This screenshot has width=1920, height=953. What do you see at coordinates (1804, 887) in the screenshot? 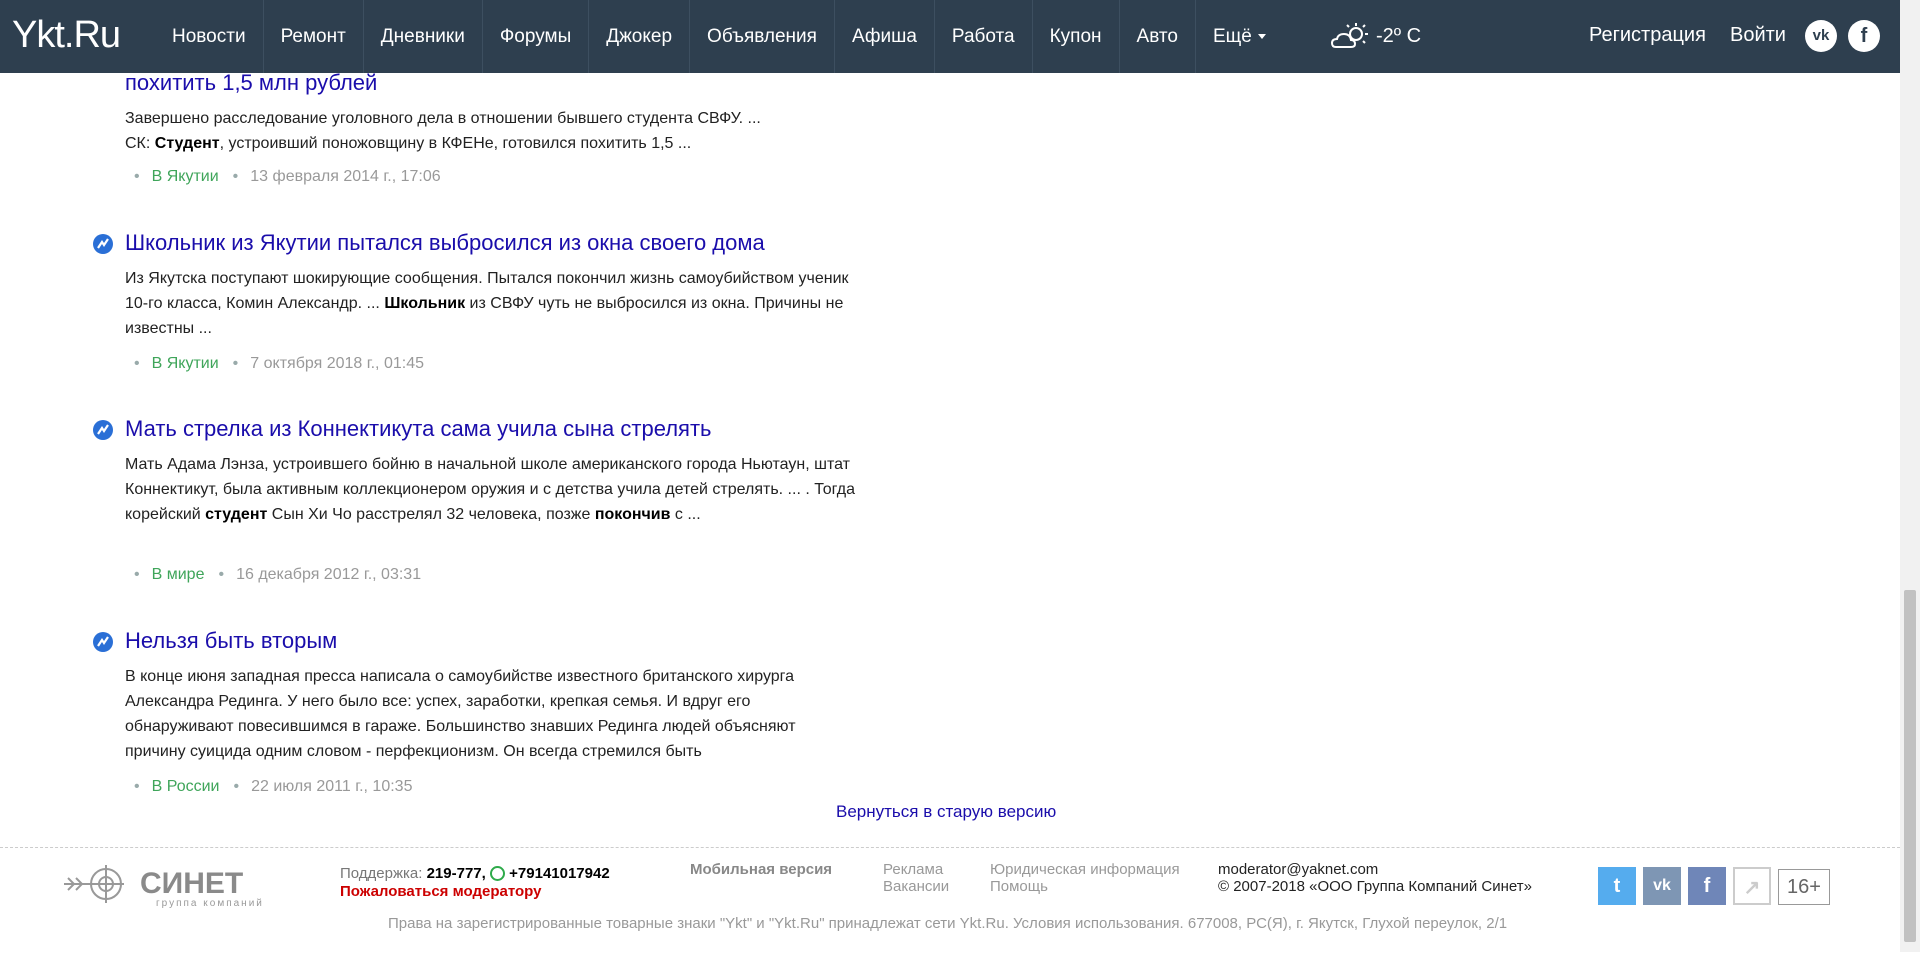
I see `age-rating-badge: 16+` at bounding box center [1804, 887].